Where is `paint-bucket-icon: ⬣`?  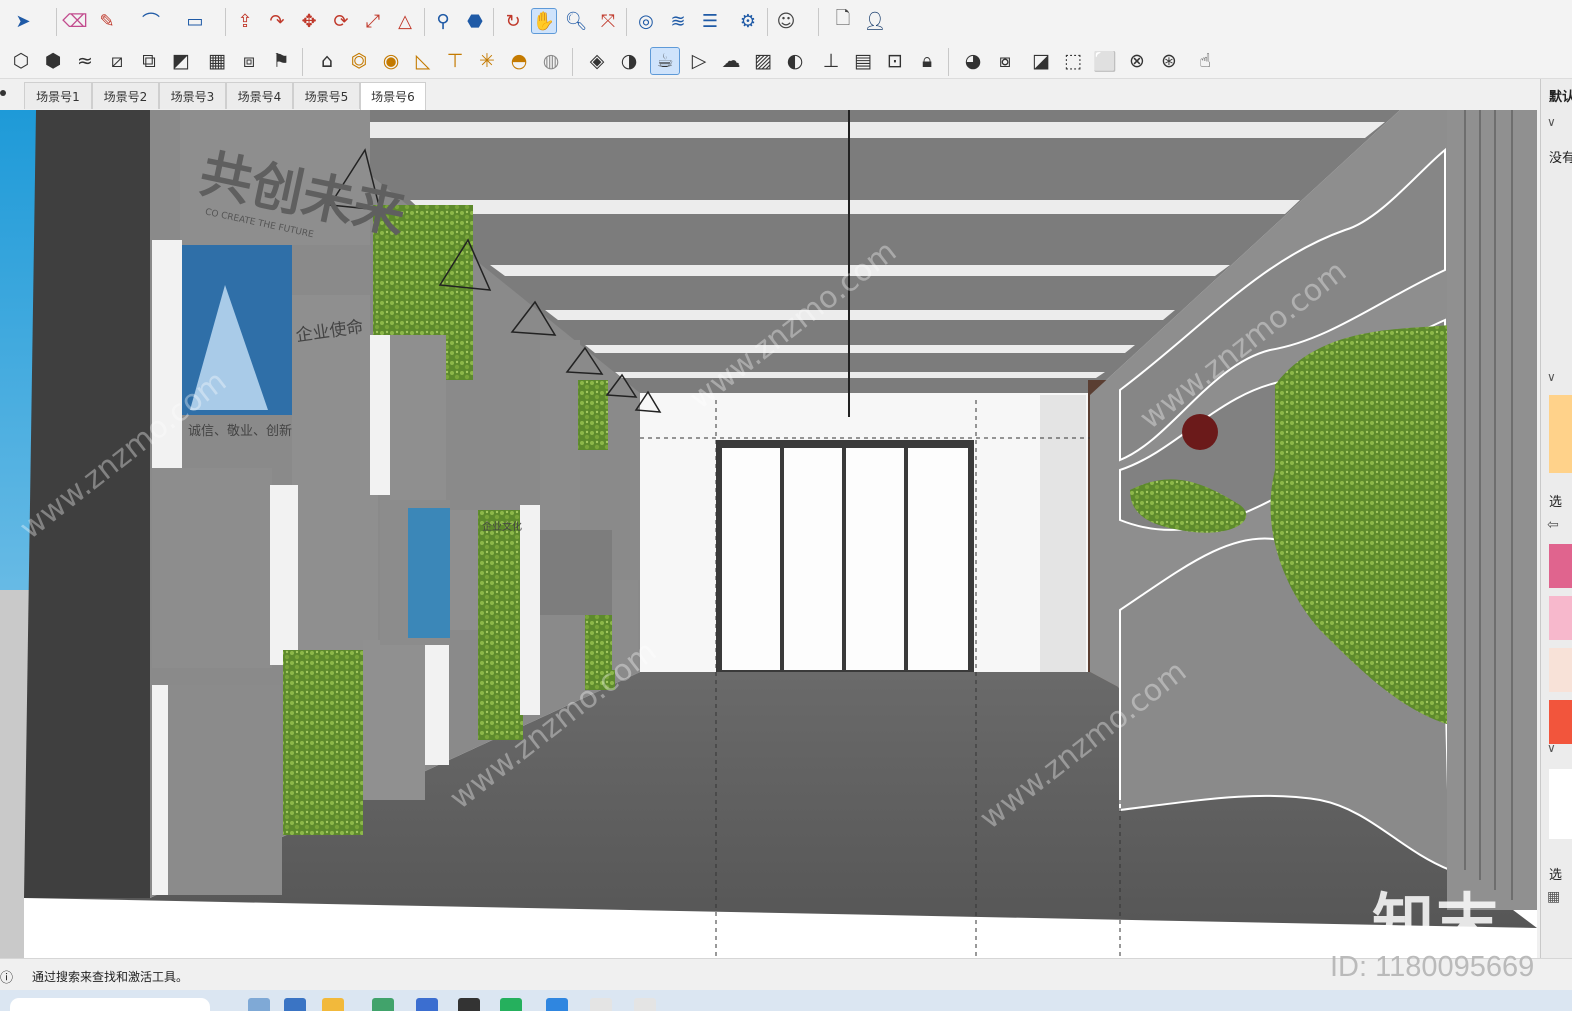 paint-bucket-icon: ⬣ is located at coordinates (475, 21).